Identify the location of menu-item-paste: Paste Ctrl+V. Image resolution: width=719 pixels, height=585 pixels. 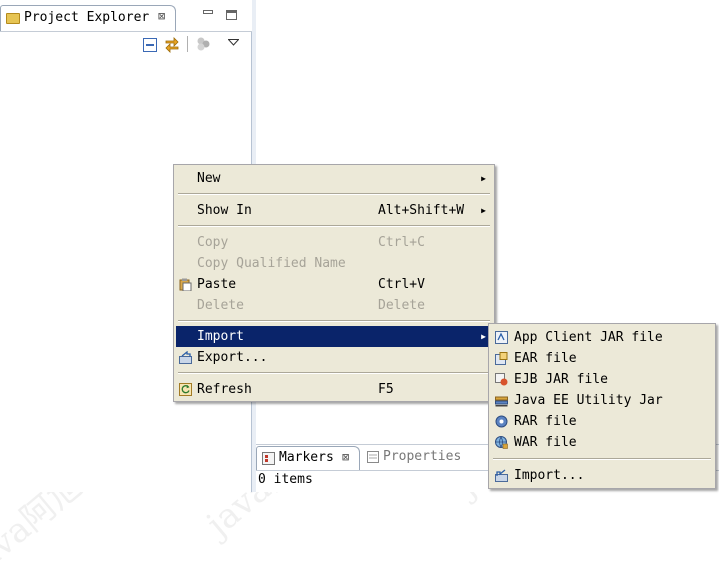
(334, 284).